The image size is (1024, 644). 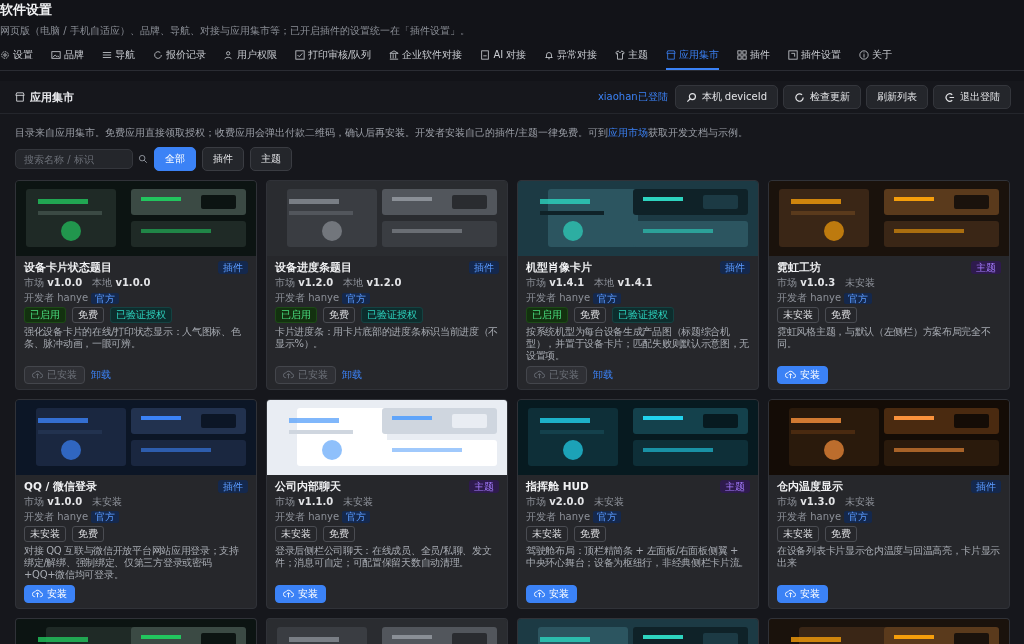 I want to click on settings-tab: AI 对接, so click(x=503, y=57).